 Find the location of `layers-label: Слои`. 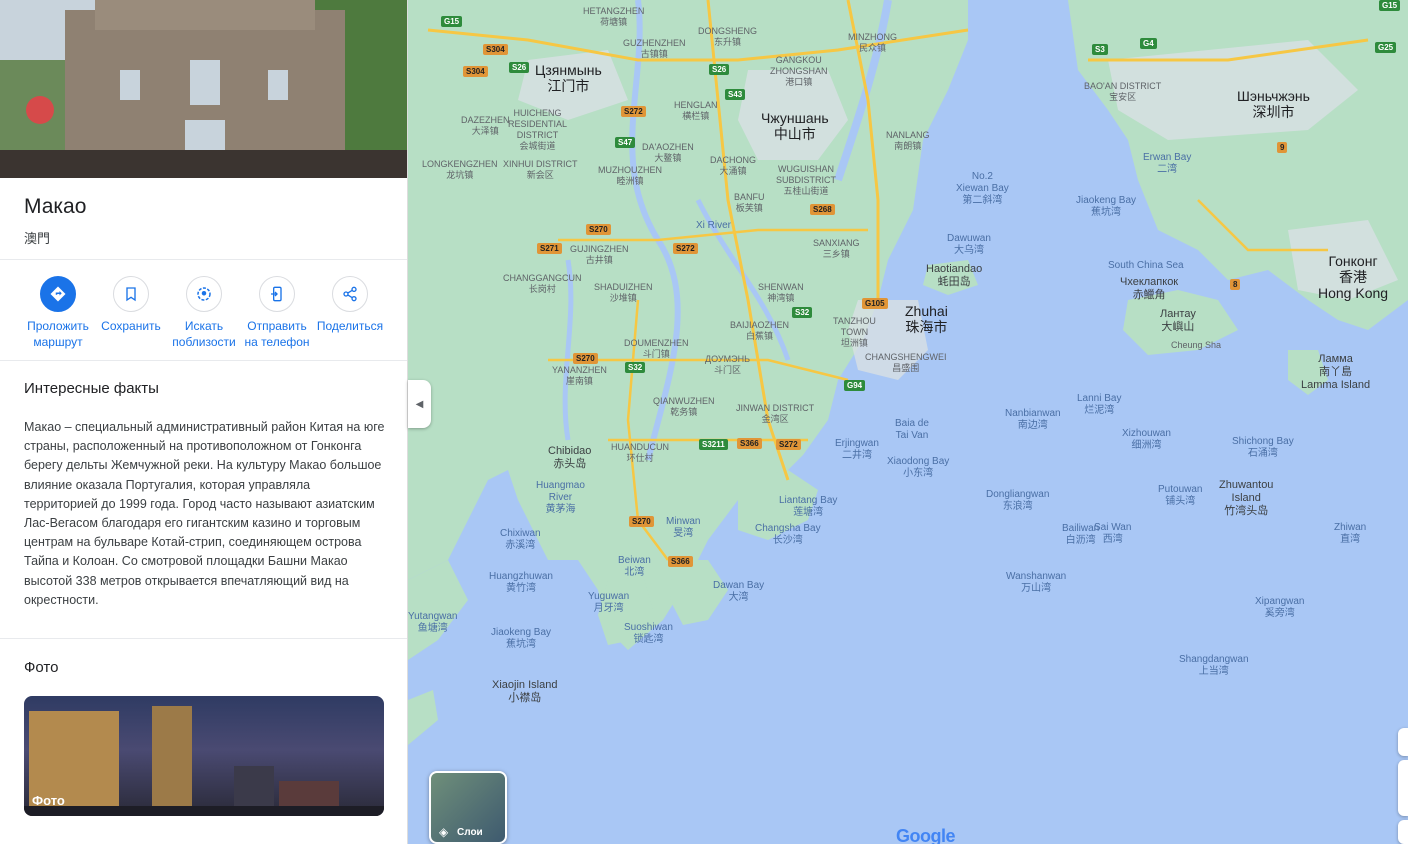

layers-label: Слои is located at coordinates (470, 832).